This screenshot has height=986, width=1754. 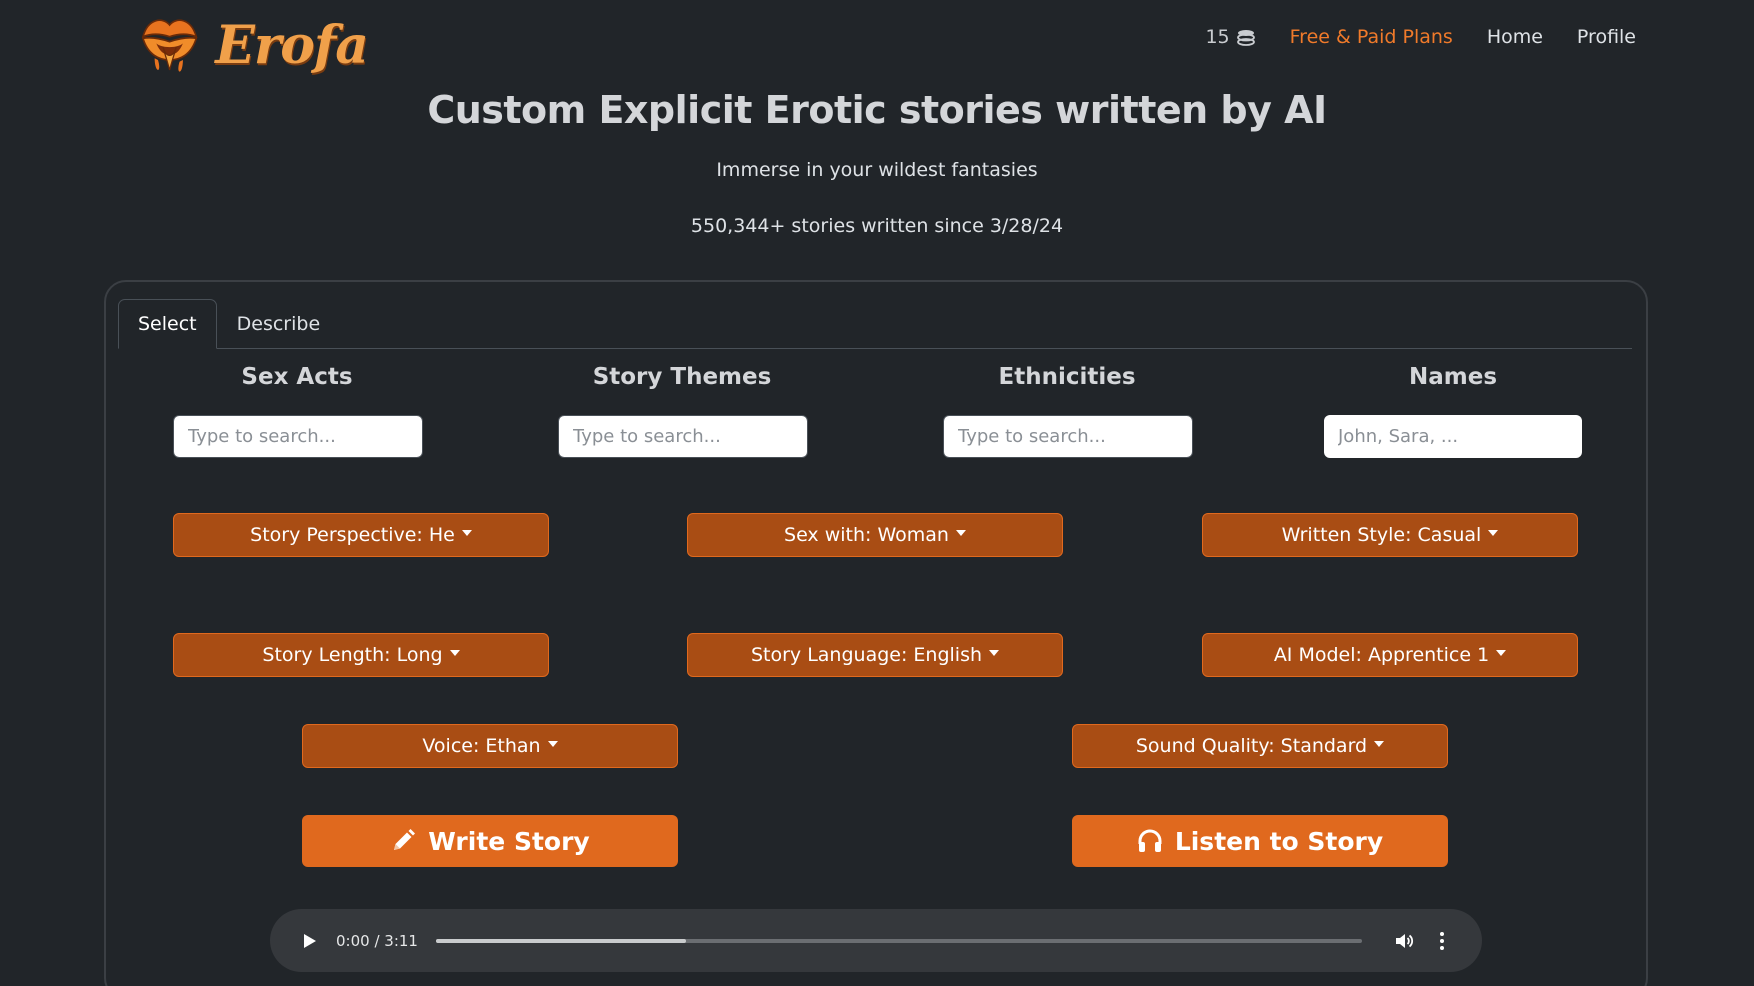 What do you see at coordinates (377, 940) in the screenshot?
I see `playback-time: 0:00 / 3:11` at bounding box center [377, 940].